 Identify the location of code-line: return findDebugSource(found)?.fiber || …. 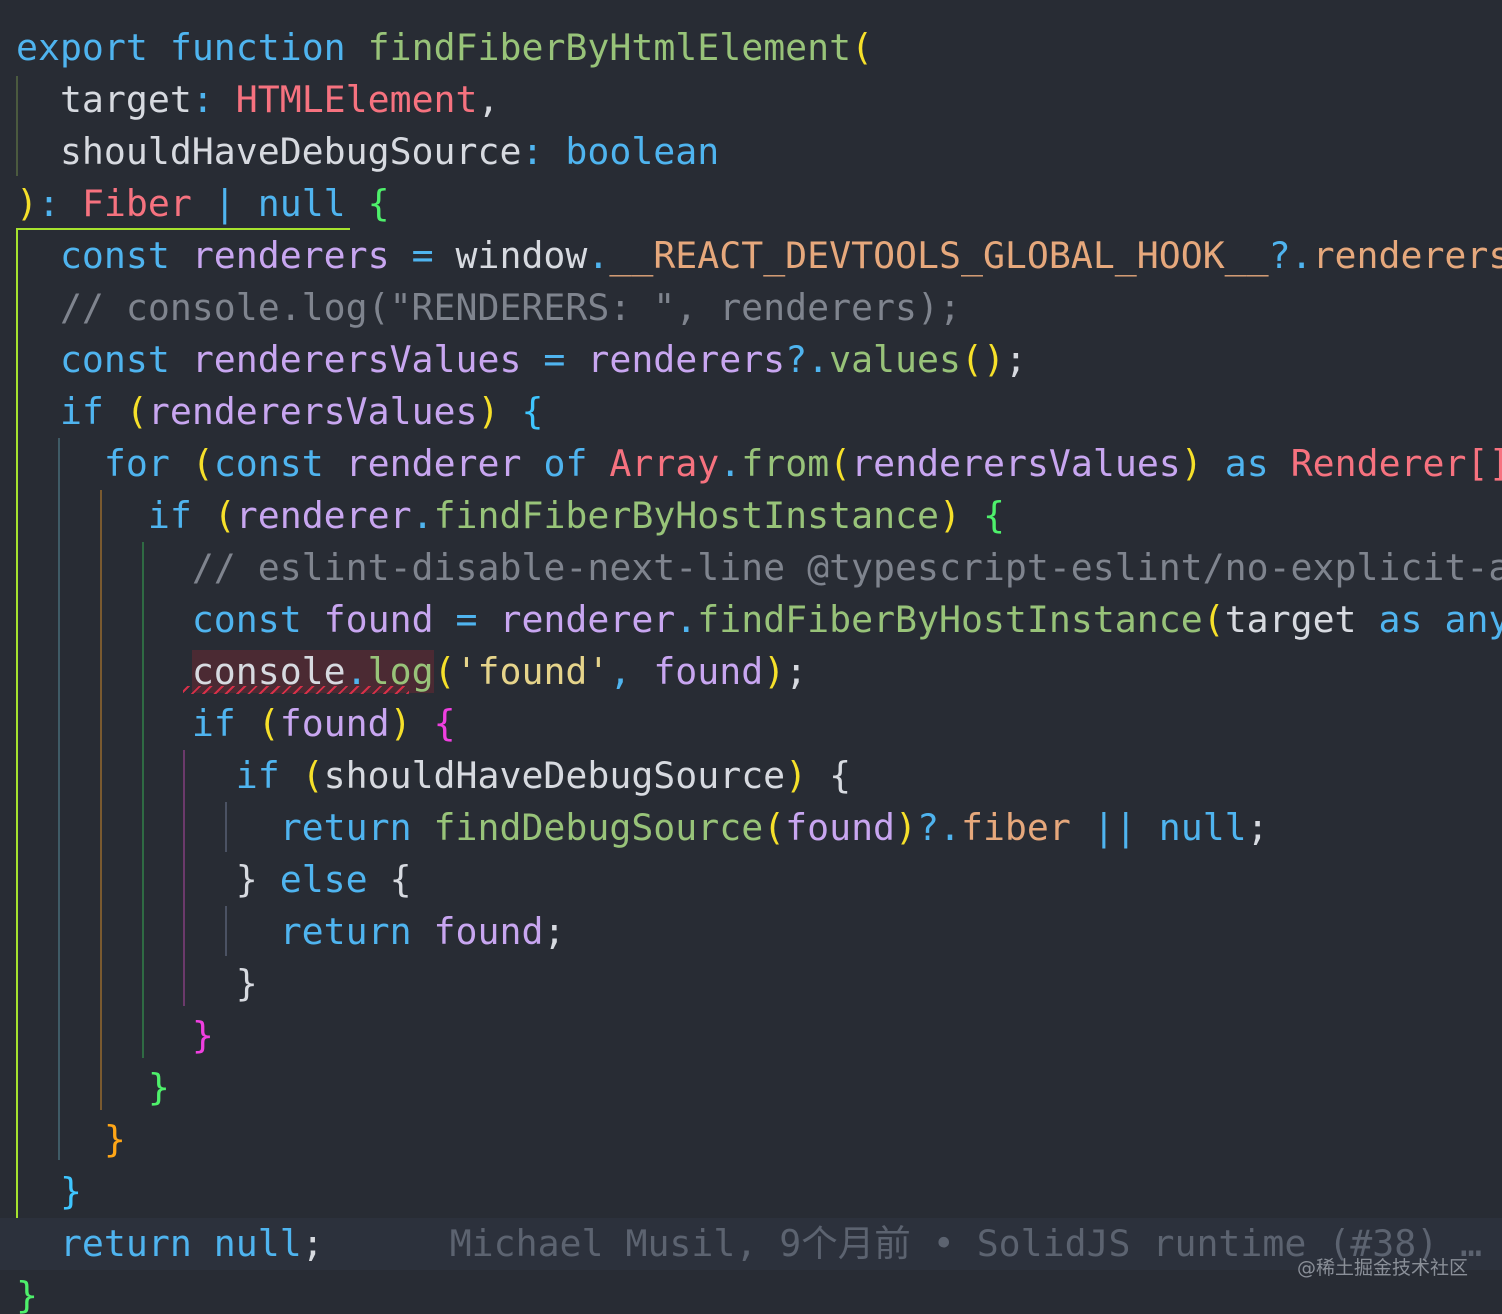
(751, 828).